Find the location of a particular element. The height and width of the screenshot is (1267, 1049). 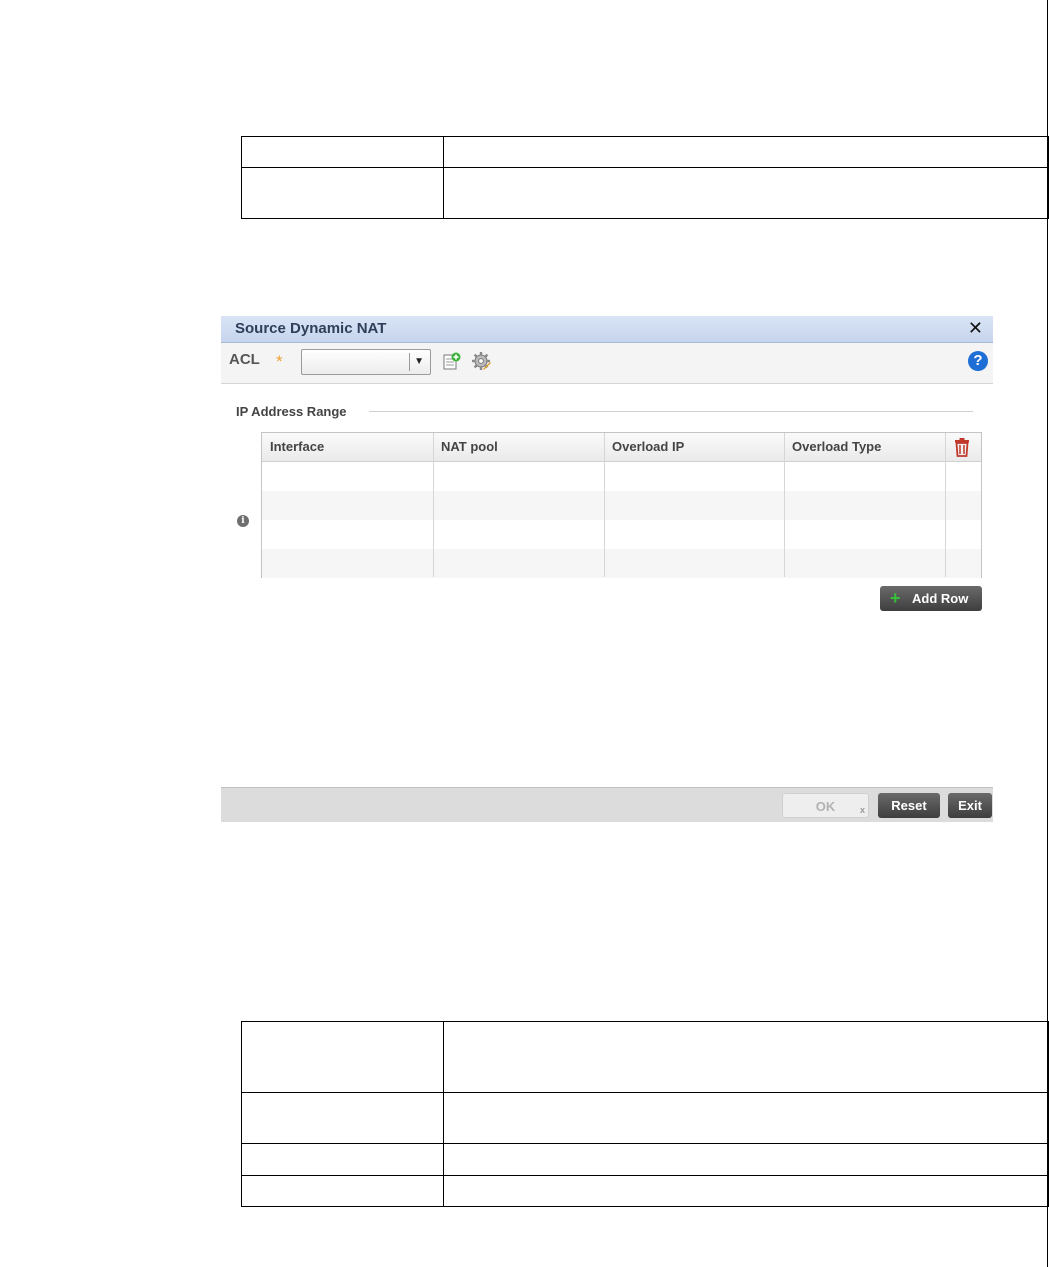

column-header-overload-type: Overload Type is located at coordinates (864, 447).